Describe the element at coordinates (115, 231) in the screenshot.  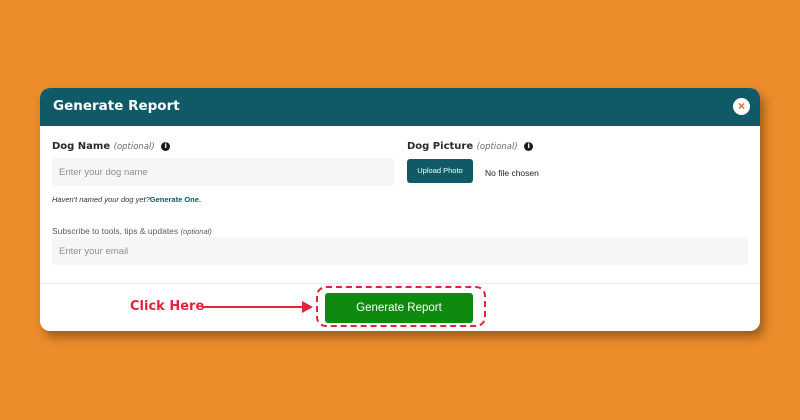
I see `subscribe-label-text: Subscribe to tools, tips & updates` at that location.